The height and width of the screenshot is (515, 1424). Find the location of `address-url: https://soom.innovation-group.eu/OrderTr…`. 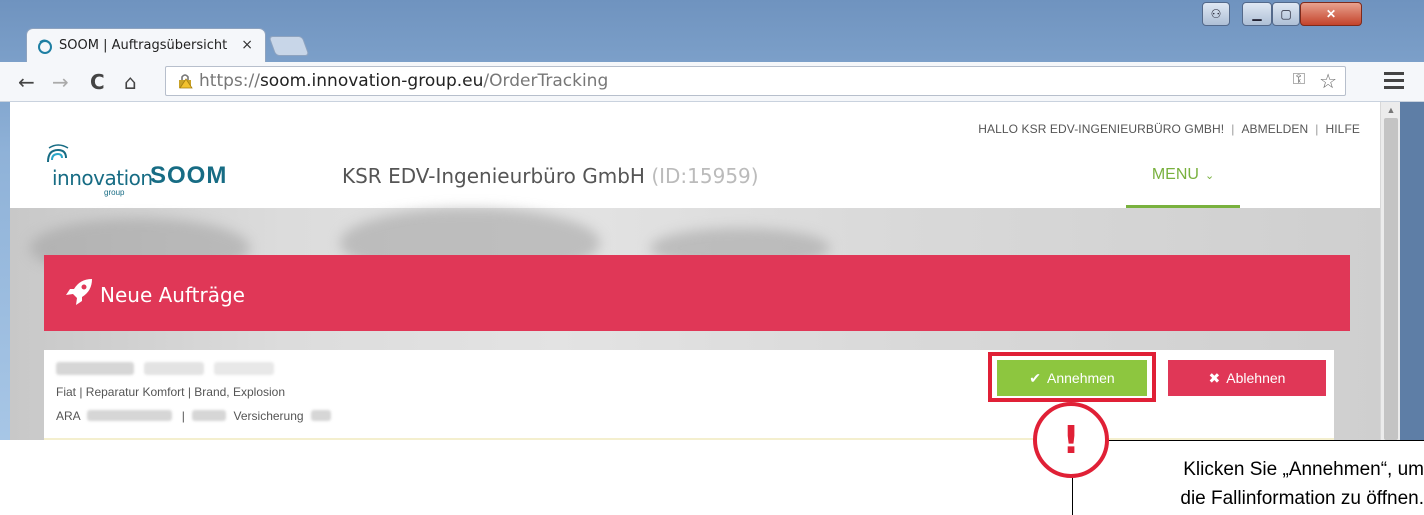

address-url: https://soom.innovation-group.eu/OrderTr… is located at coordinates (404, 81).